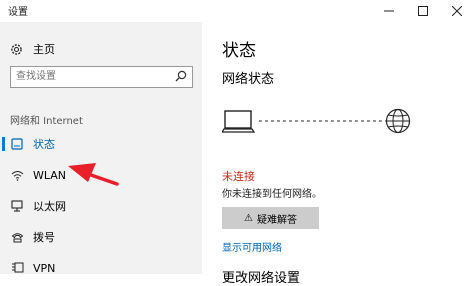  Describe the element at coordinates (46, 121) in the screenshot. I see `sidebar-group-title: 网络和 Internet` at that location.